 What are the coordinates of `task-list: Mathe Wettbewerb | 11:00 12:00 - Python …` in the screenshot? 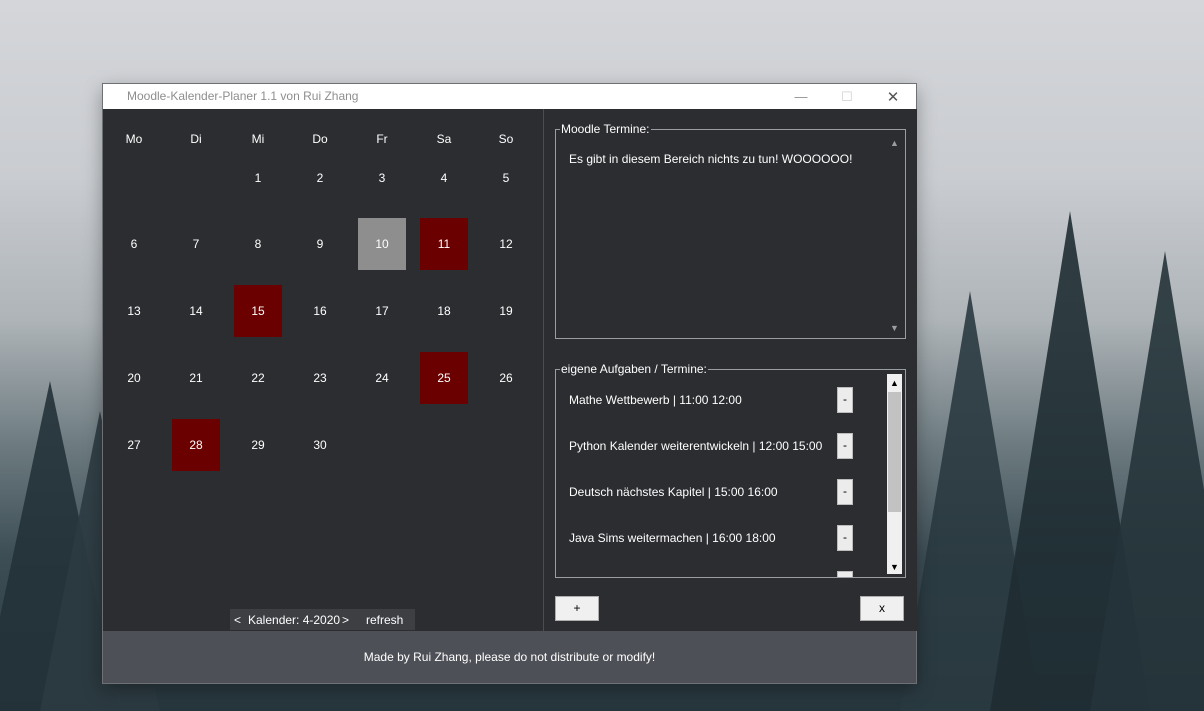 It's located at (721, 473).